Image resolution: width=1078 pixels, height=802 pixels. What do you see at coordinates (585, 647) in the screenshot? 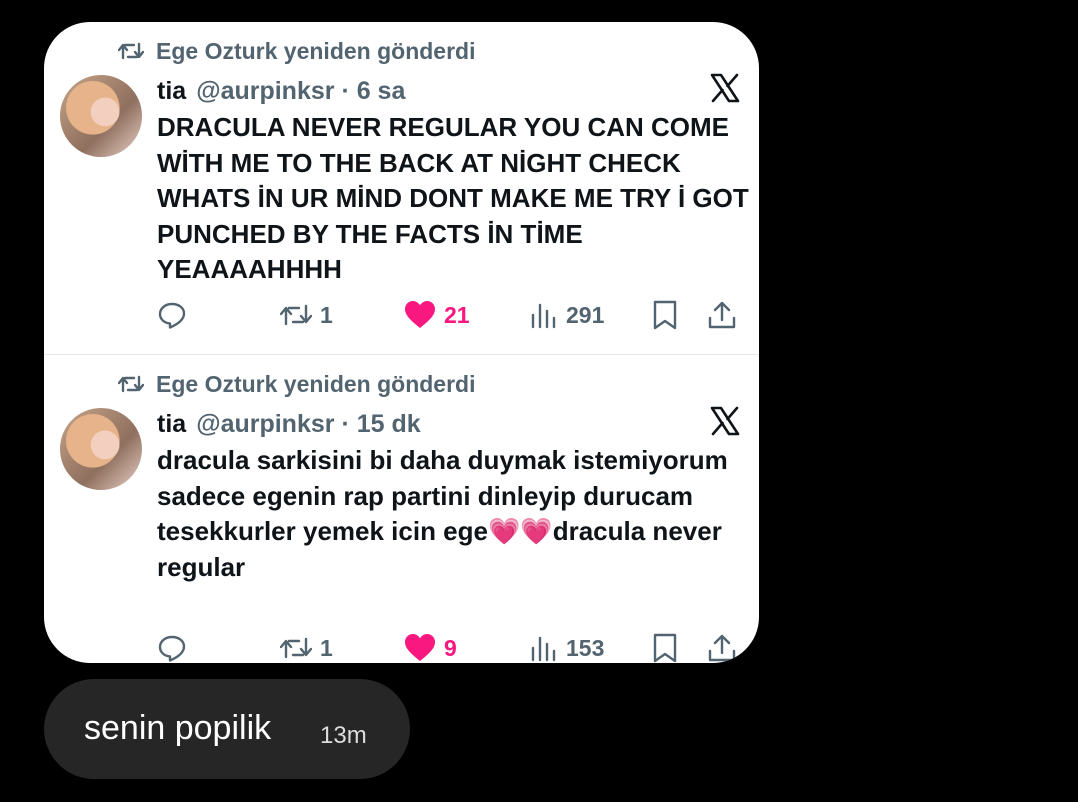
I see `views-count: 153` at bounding box center [585, 647].